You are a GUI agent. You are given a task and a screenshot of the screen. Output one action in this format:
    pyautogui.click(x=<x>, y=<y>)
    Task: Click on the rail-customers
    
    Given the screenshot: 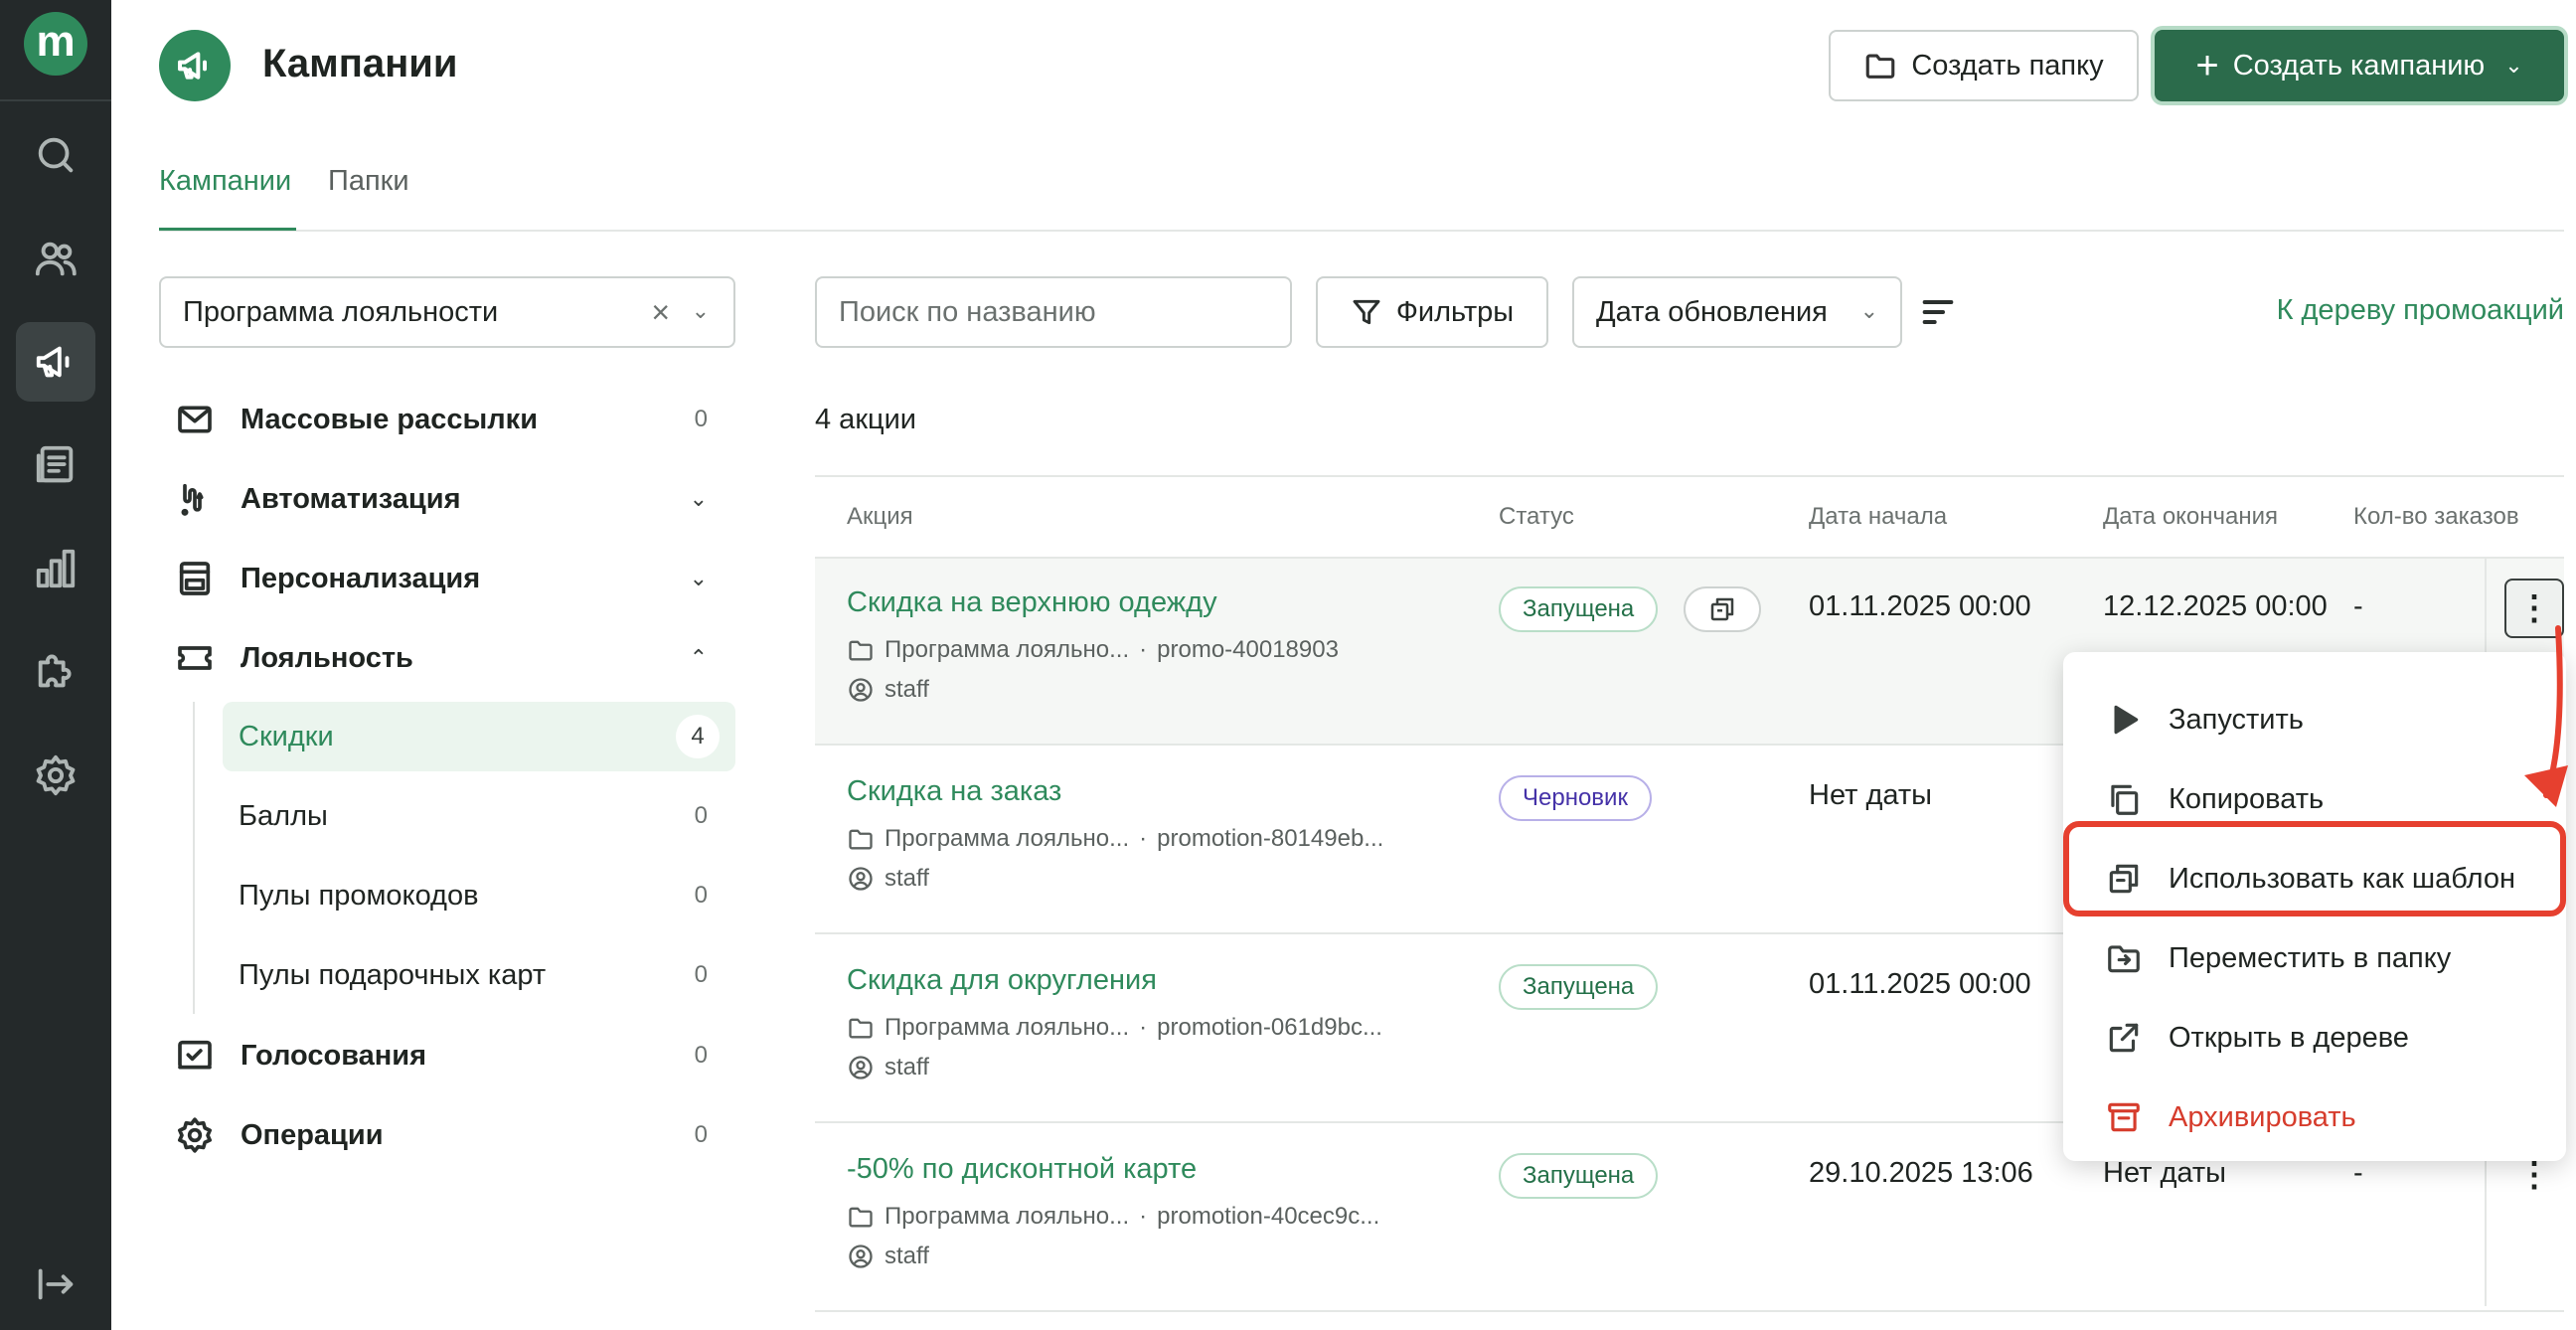 What is the action you would take?
    pyautogui.click(x=55, y=258)
    